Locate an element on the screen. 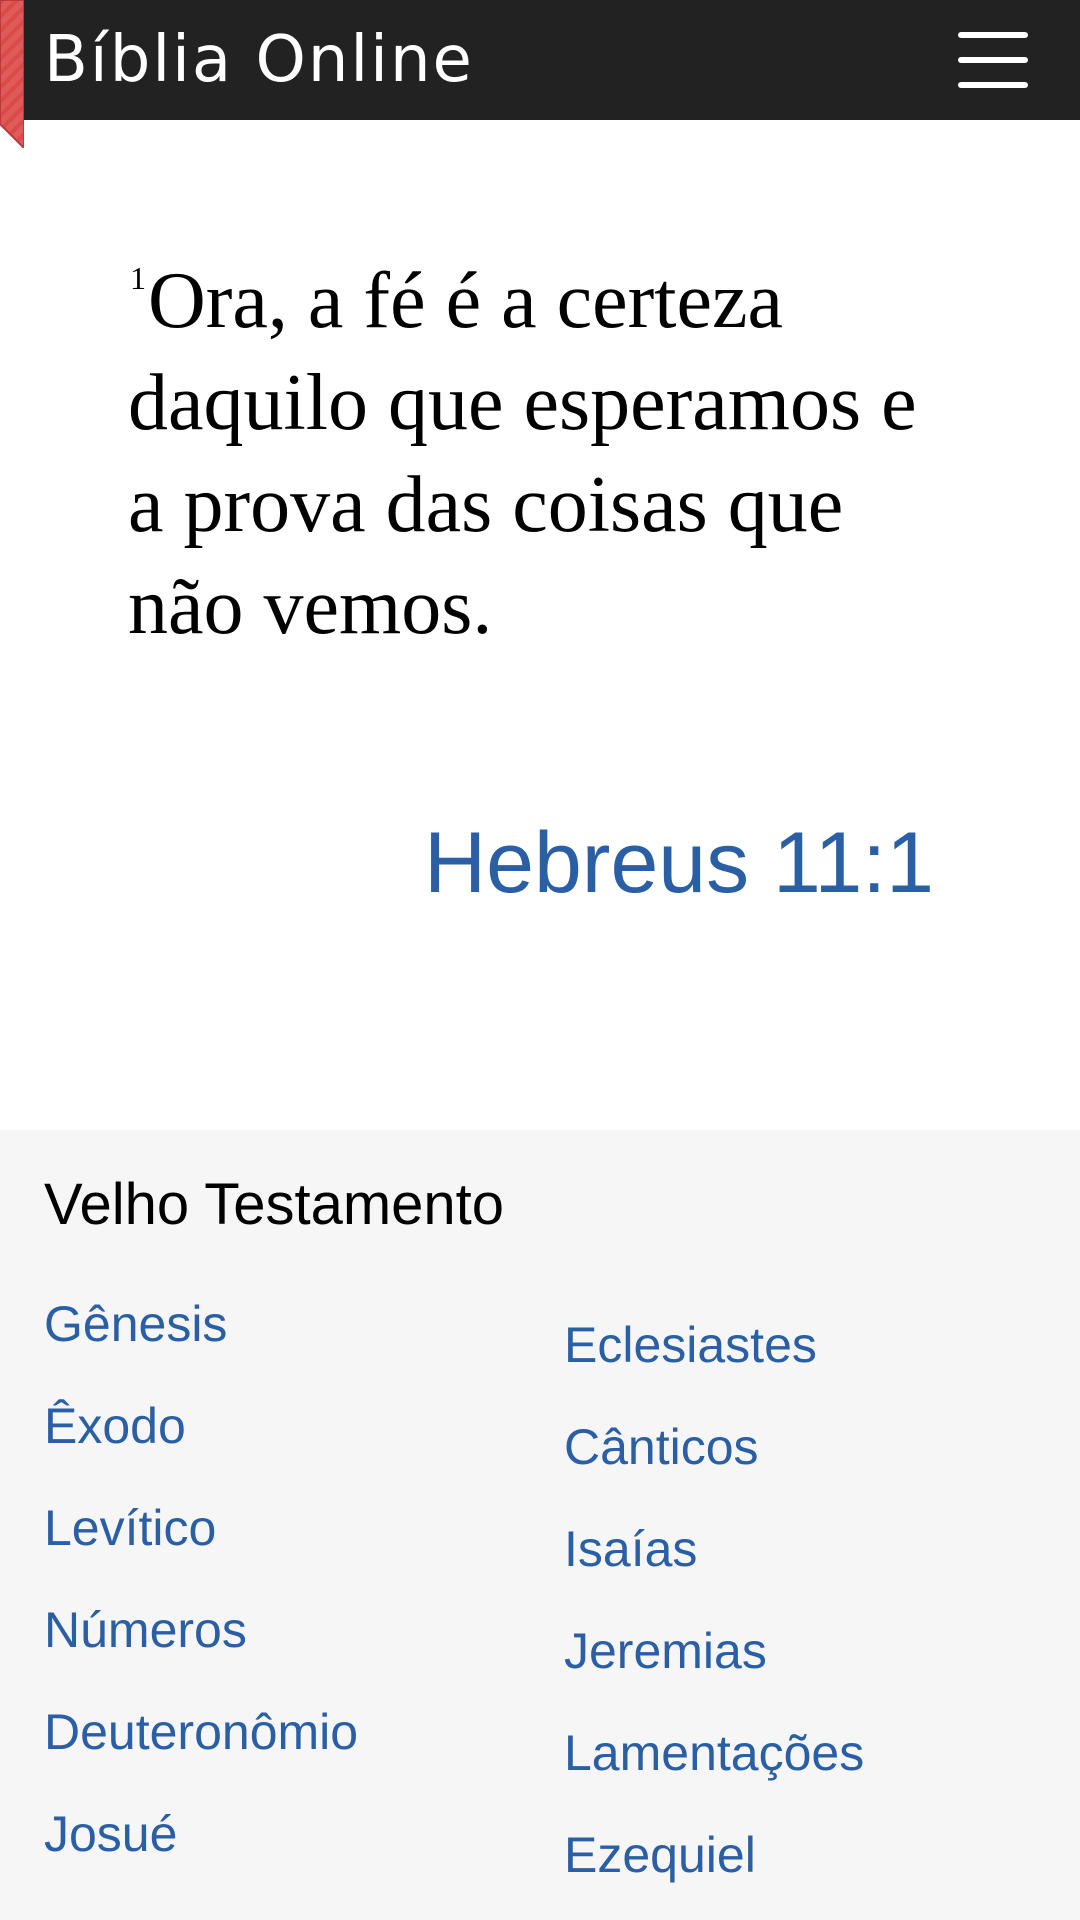 This screenshot has height=1920, width=1080. book-link-levitico: Levítico is located at coordinates (130, 1528).